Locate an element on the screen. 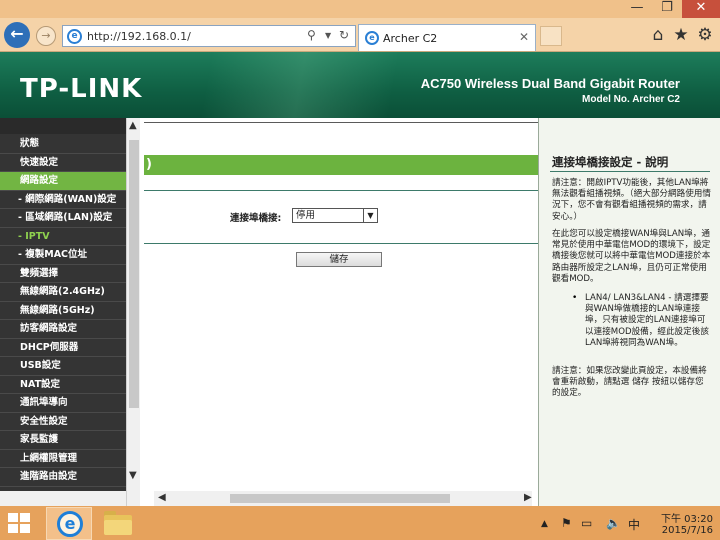 The width and height of the screenshot is (720, 540). internet-explorer-icon: e is located at coordinates (70, 524).